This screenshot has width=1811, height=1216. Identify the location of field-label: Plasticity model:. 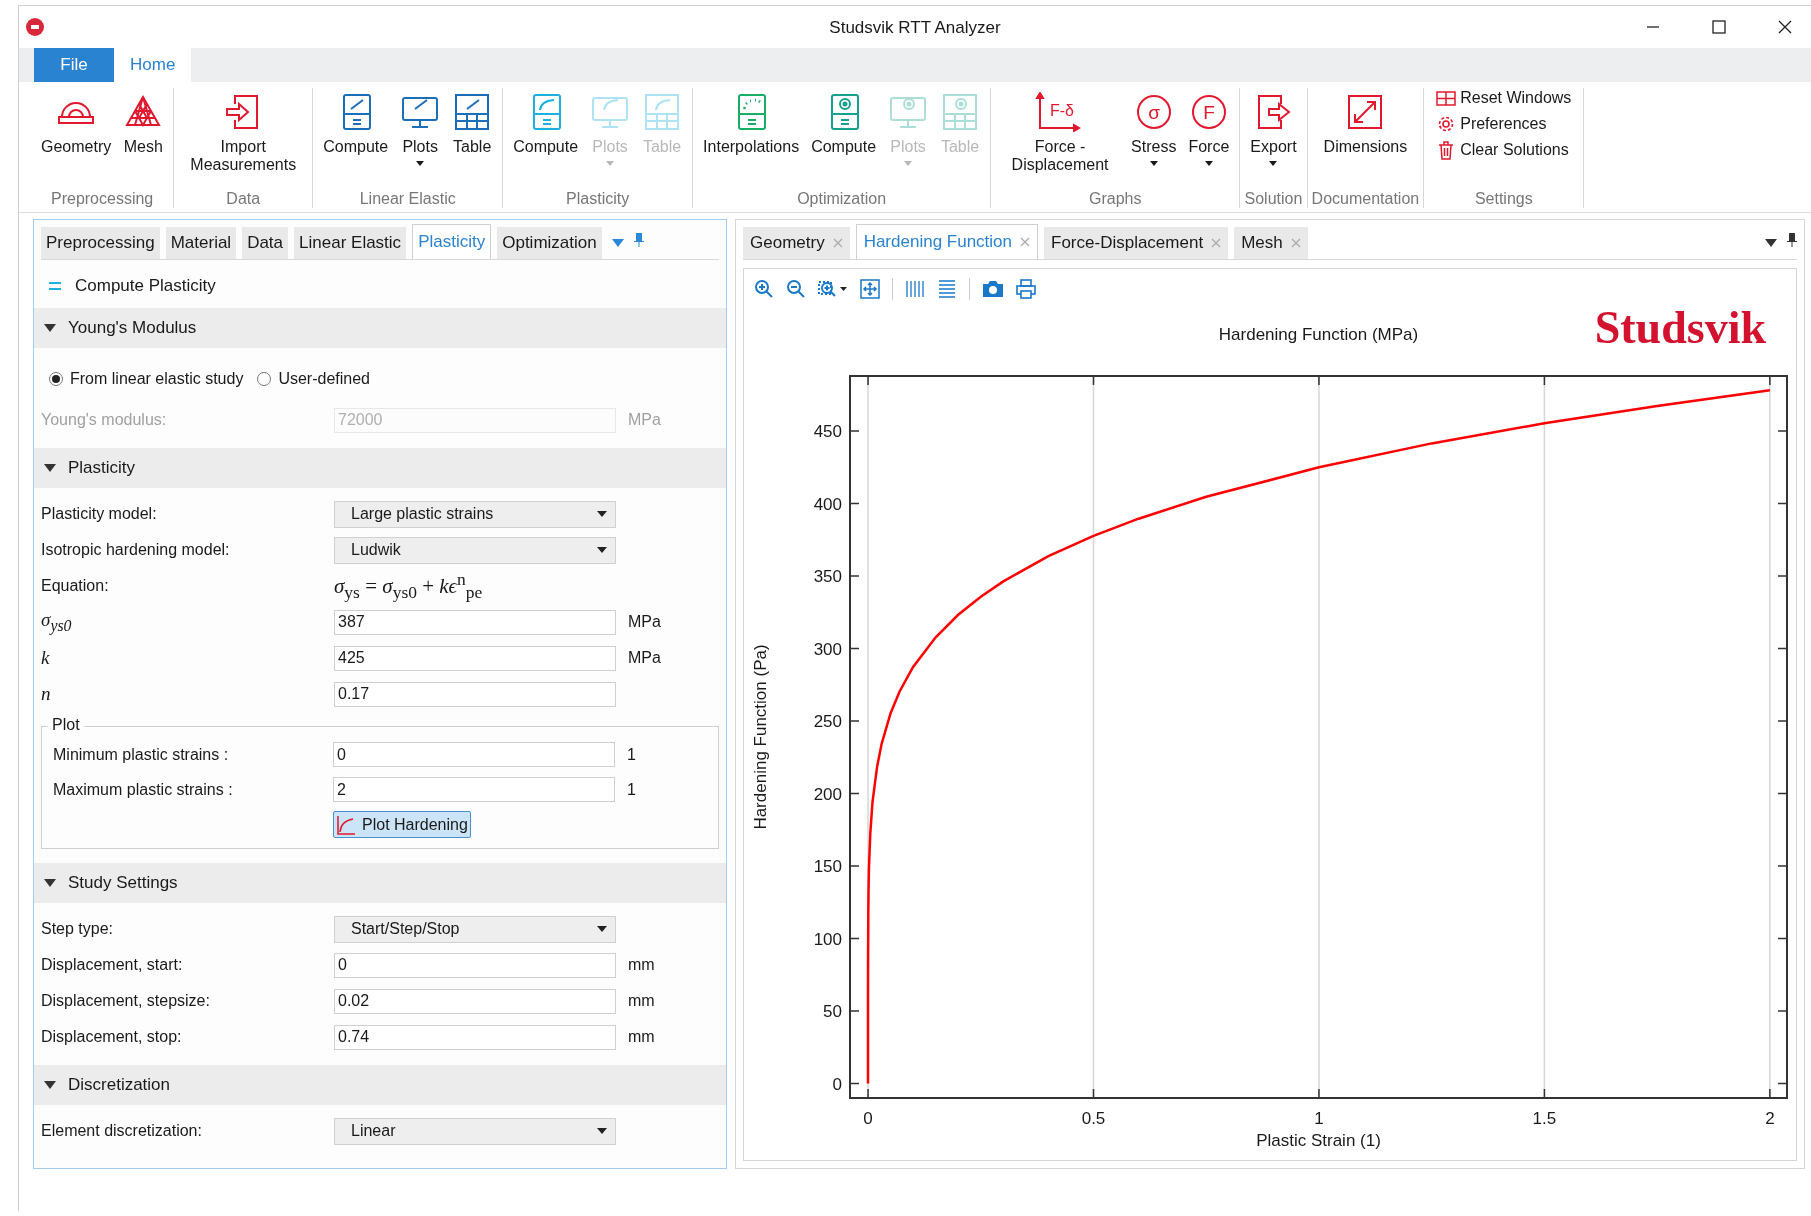
(99, 514).